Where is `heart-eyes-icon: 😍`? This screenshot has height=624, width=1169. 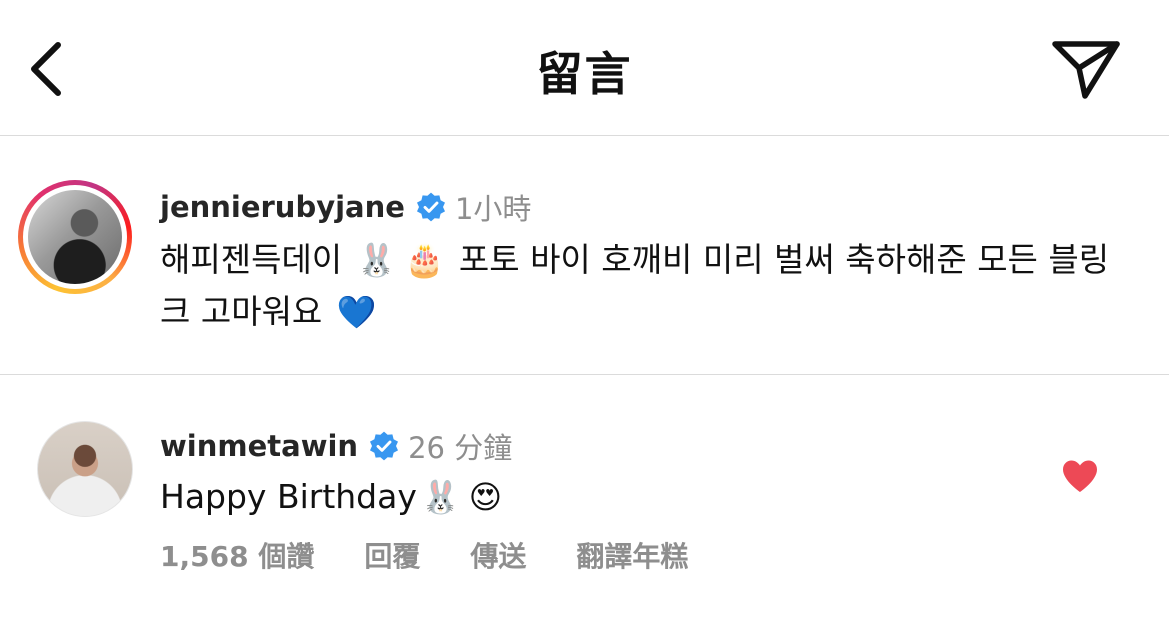
heart-eyes-icon: 😍 is located at coordinates (485, 497).